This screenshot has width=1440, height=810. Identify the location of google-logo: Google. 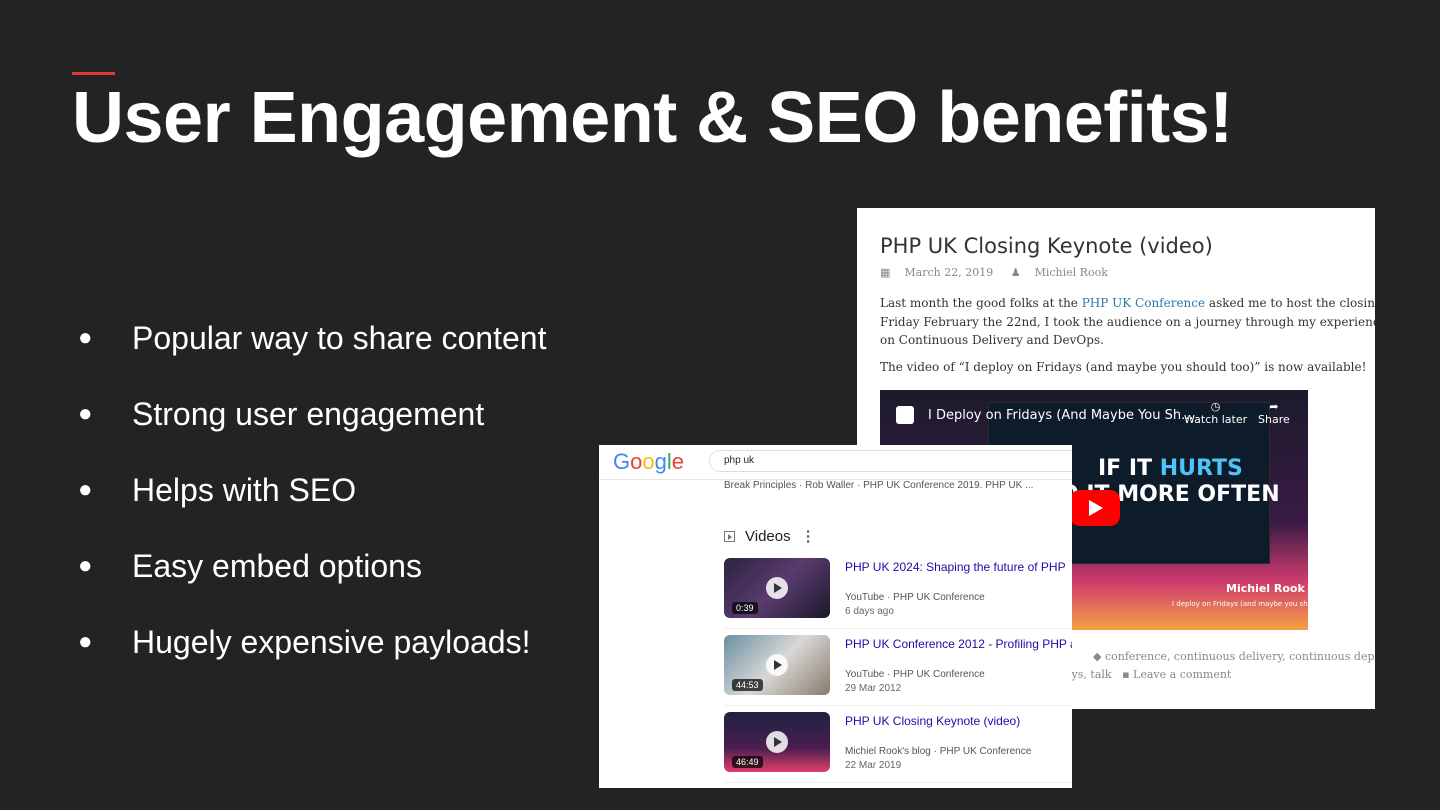
(648, 462).